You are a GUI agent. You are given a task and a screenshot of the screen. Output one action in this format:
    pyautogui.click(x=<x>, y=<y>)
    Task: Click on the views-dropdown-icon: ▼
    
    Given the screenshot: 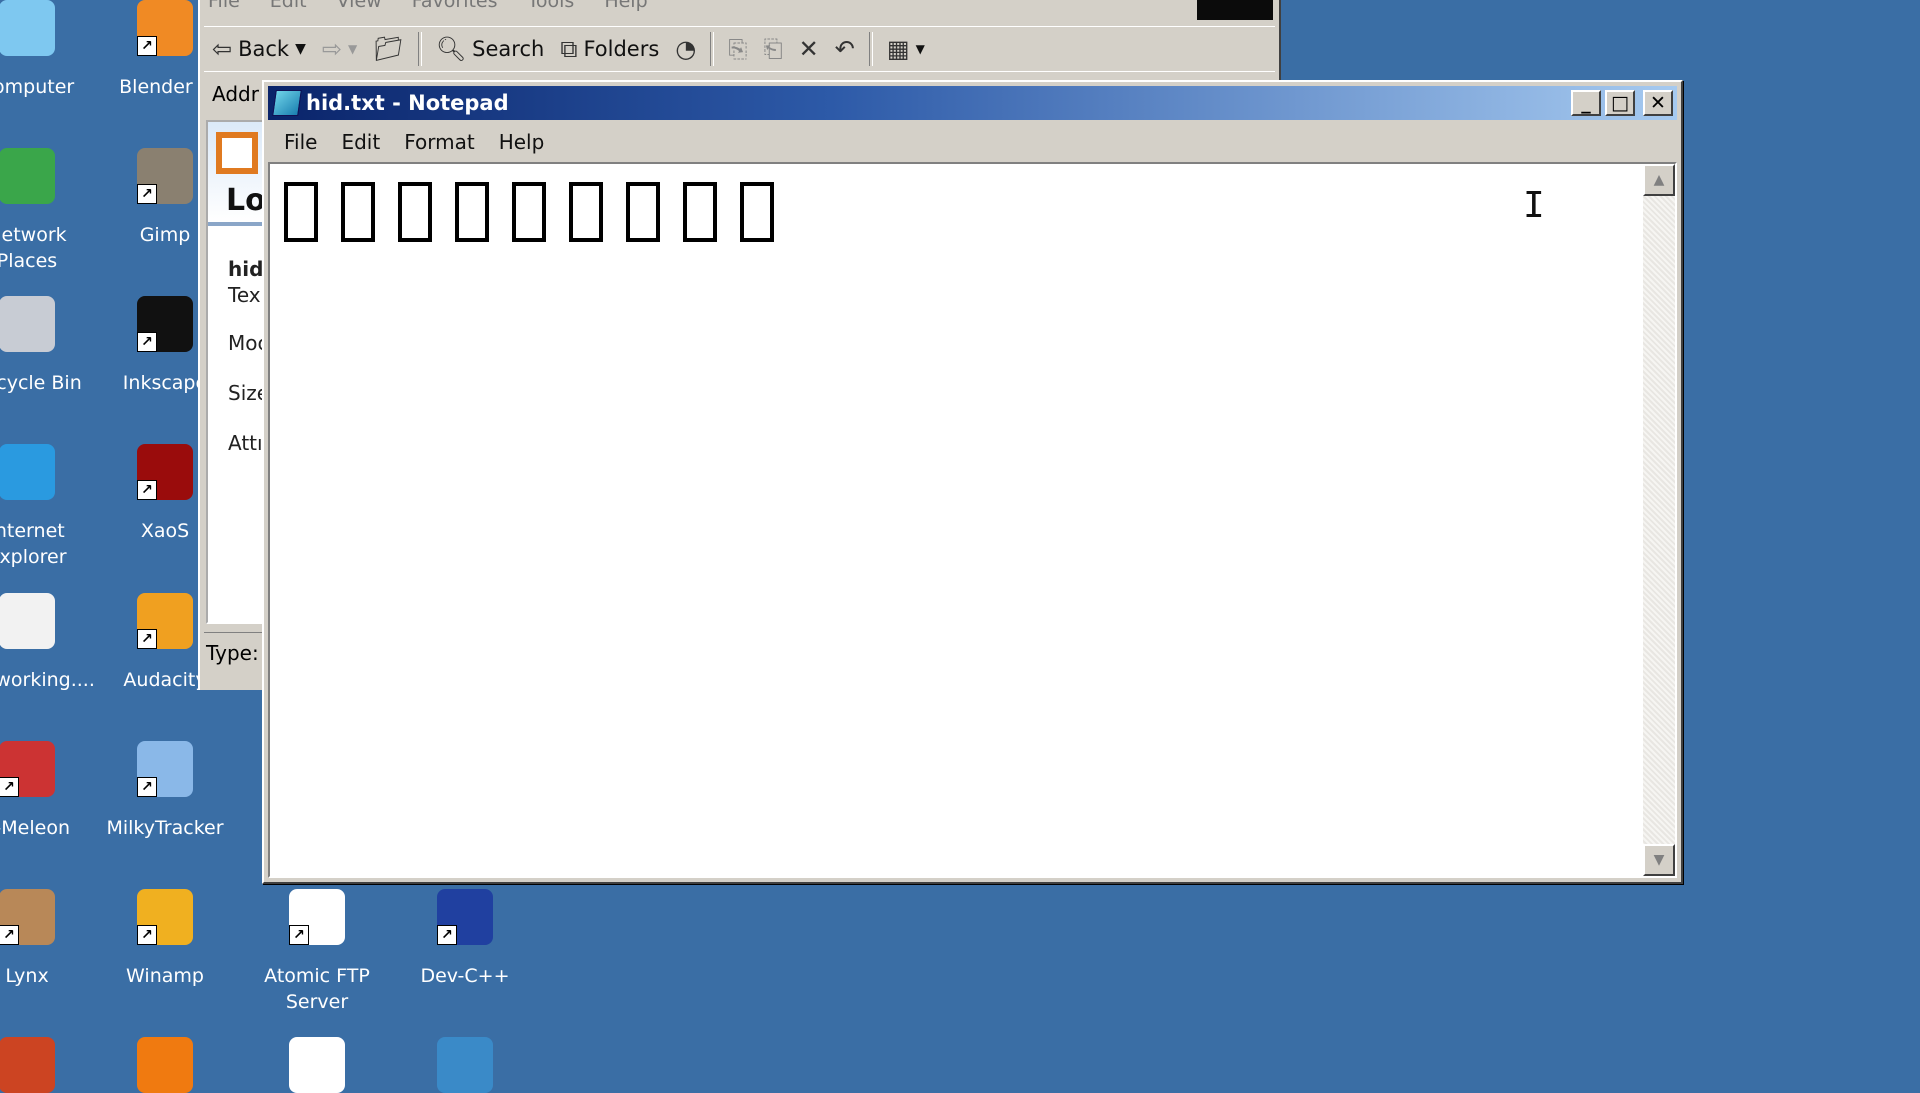 What is the action you would take?
    pyautogui.click(x=920, y=49)
    